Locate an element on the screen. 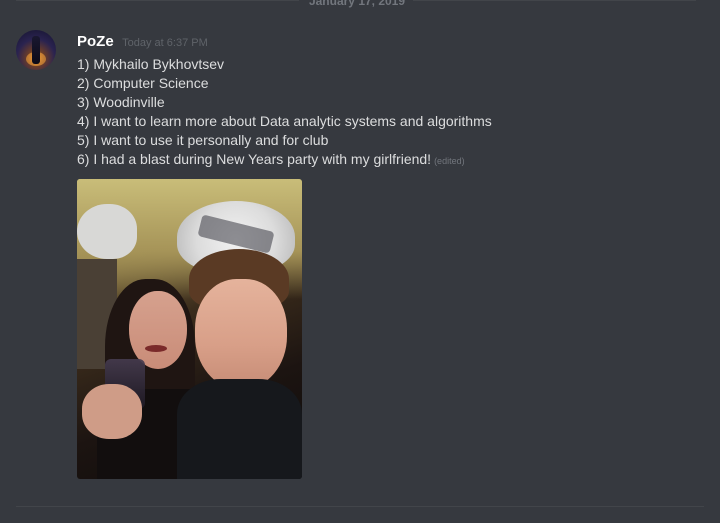 The width and height of the screenshot is (720, 523). message-header: PoZe Today at 6:37 PM is located at coordinates (142, 42).